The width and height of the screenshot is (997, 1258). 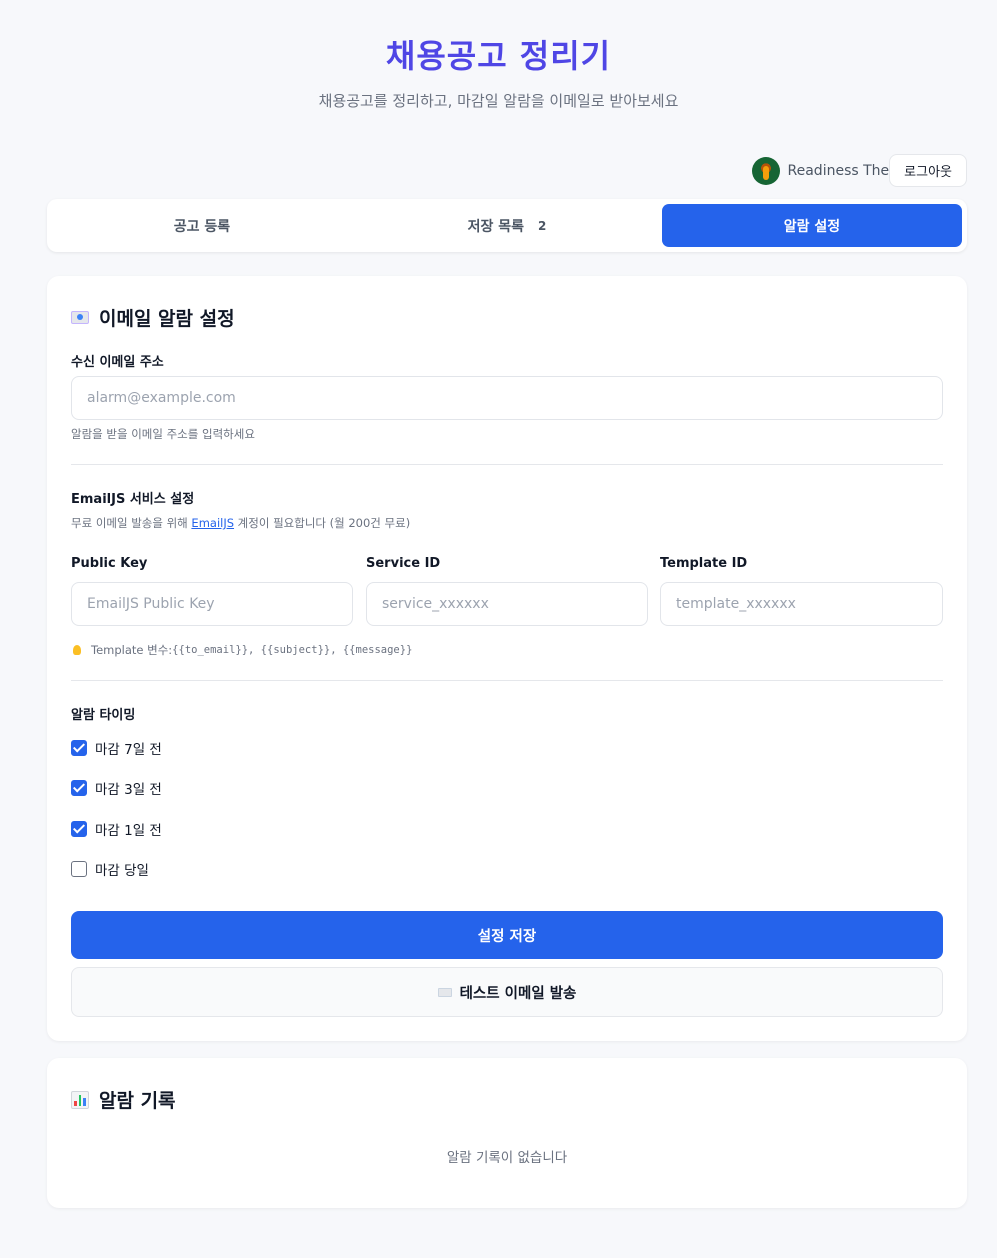 What do you see at coordinates (79, 748) in the screenshot?
I see `checkbox-7days` at bounding box center [79, 748].